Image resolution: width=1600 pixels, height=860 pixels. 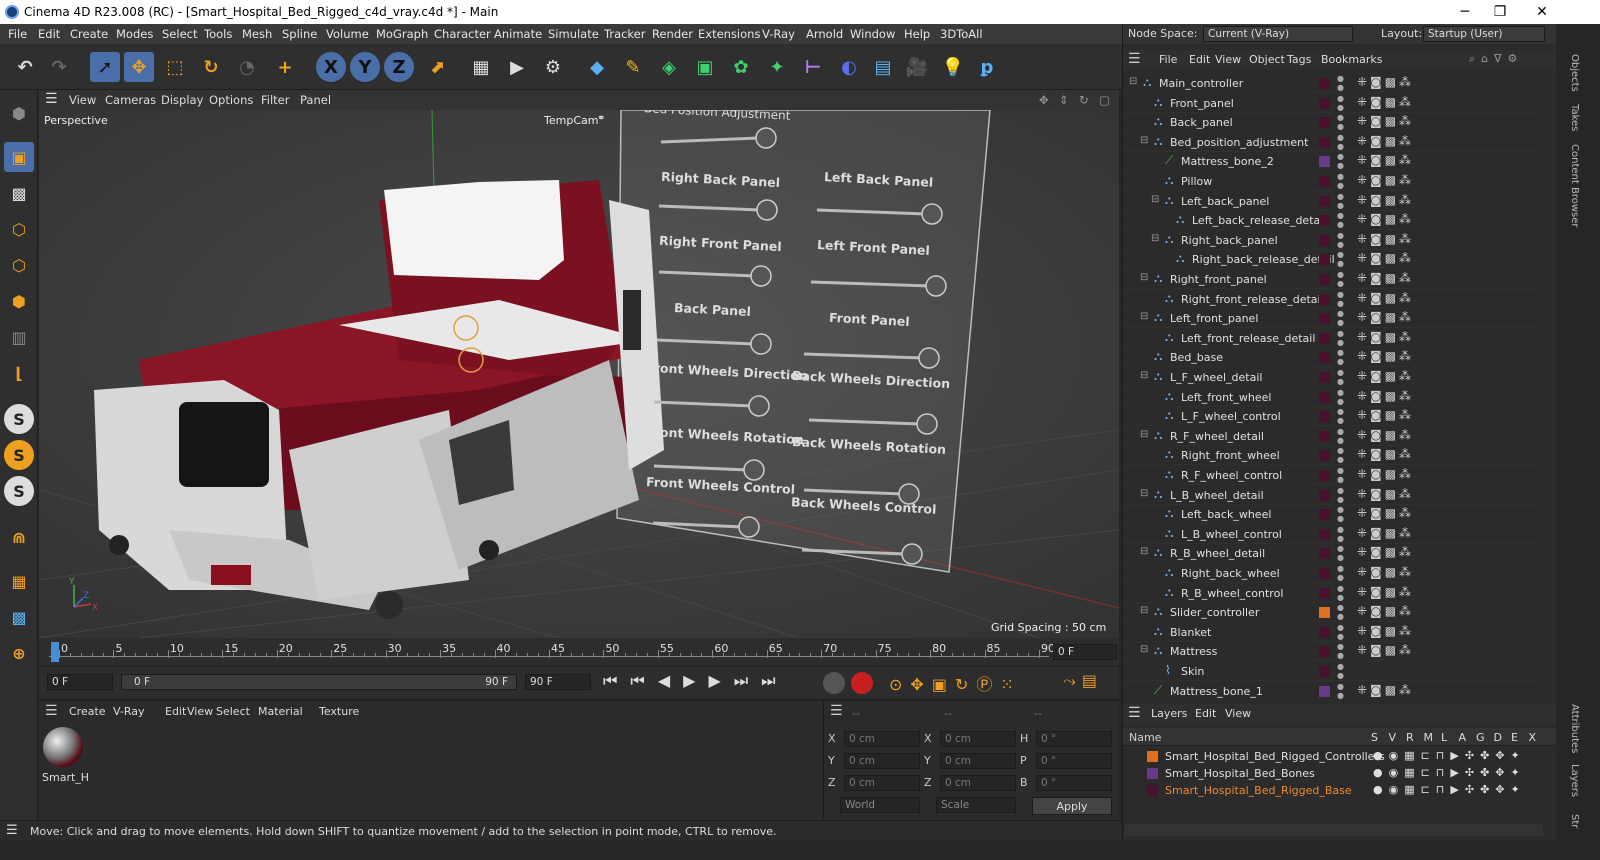 What do you see at coordinates (481, 67) in the screenshot?
I see `render-region-icon: ▦` at bounding box center [481, 67].